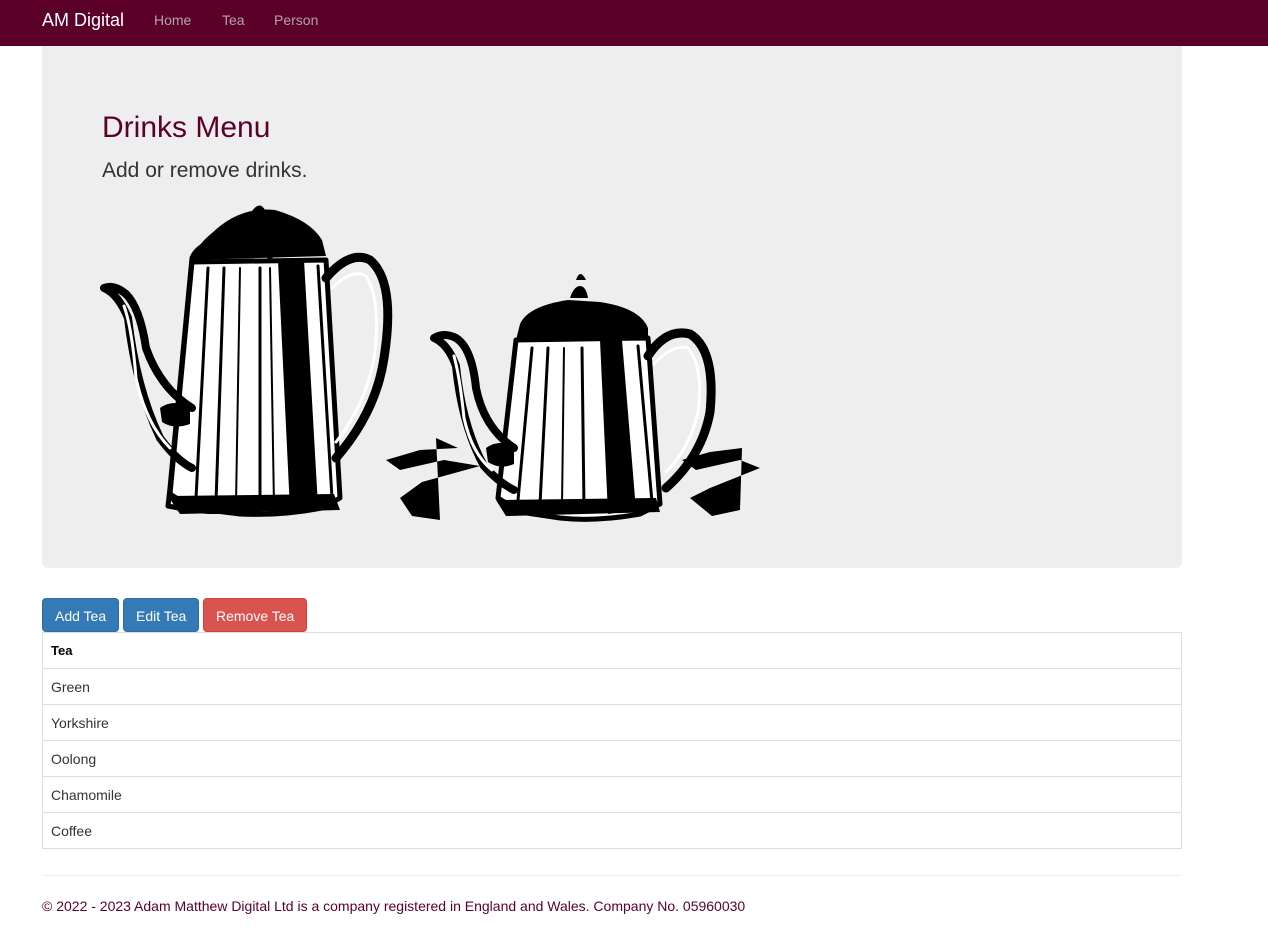 The height and width of the screenshot is (950, 1268). I want to click on add-tea-button: Add Tea, so click(81, 615).